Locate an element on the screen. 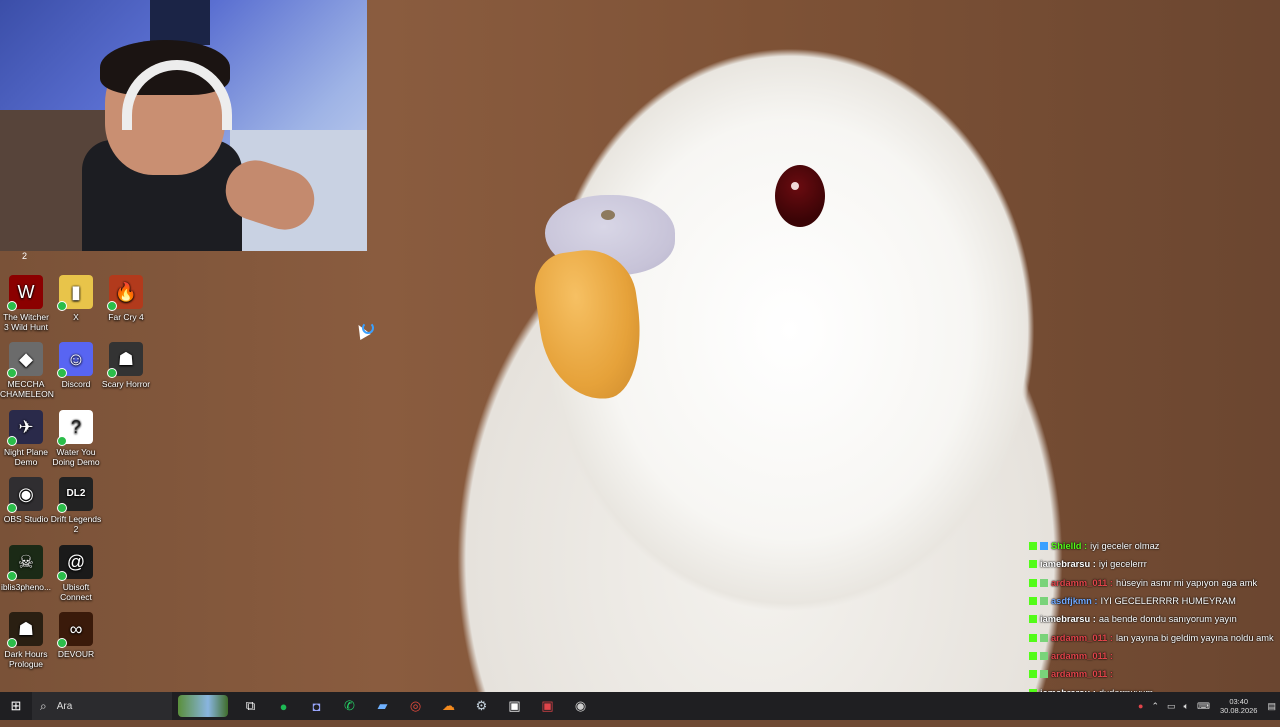 This screenshot has width=1280, height=727. task-view-icon: ⧉ is located at coordinates (250, 706).